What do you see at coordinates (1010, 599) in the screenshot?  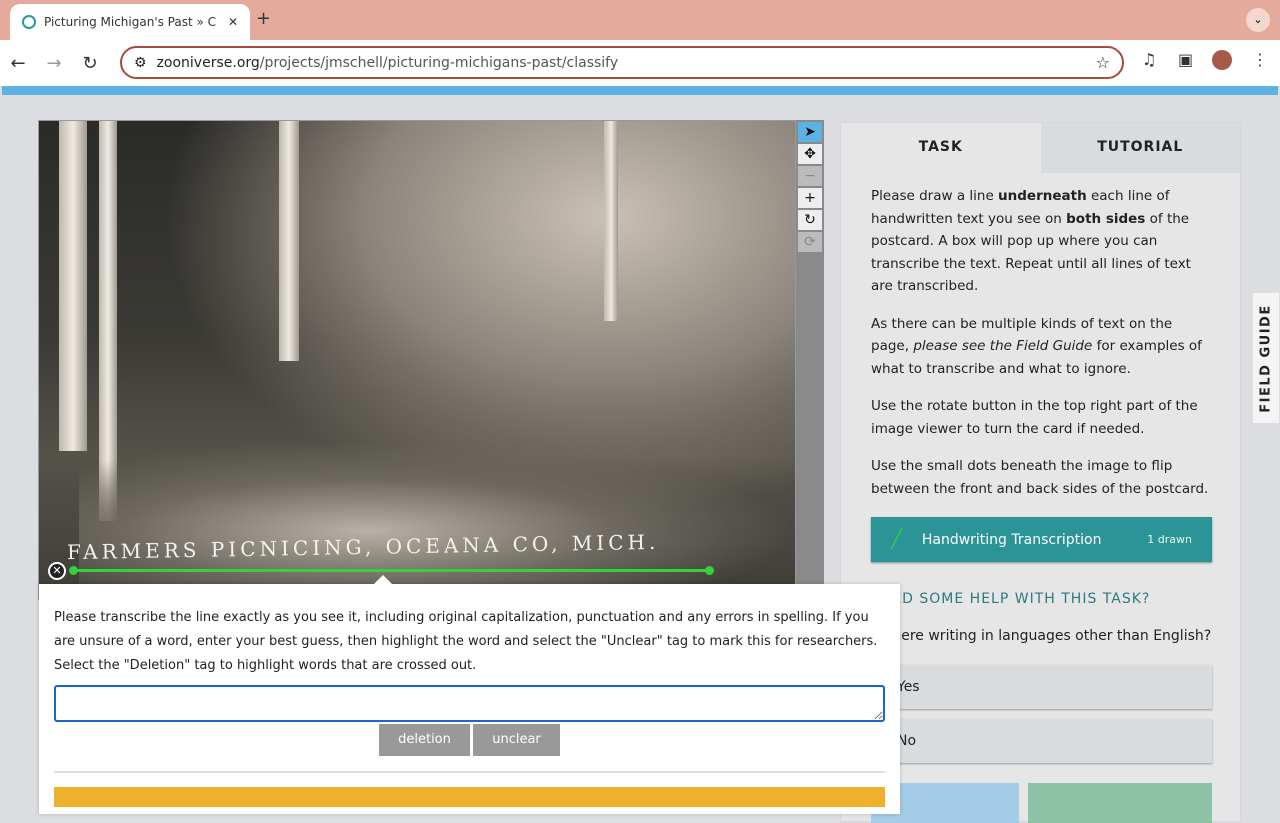 I see `help-link: NEED SOME HELP WITH THIS TASK?` at bounding box center [1010, 599].